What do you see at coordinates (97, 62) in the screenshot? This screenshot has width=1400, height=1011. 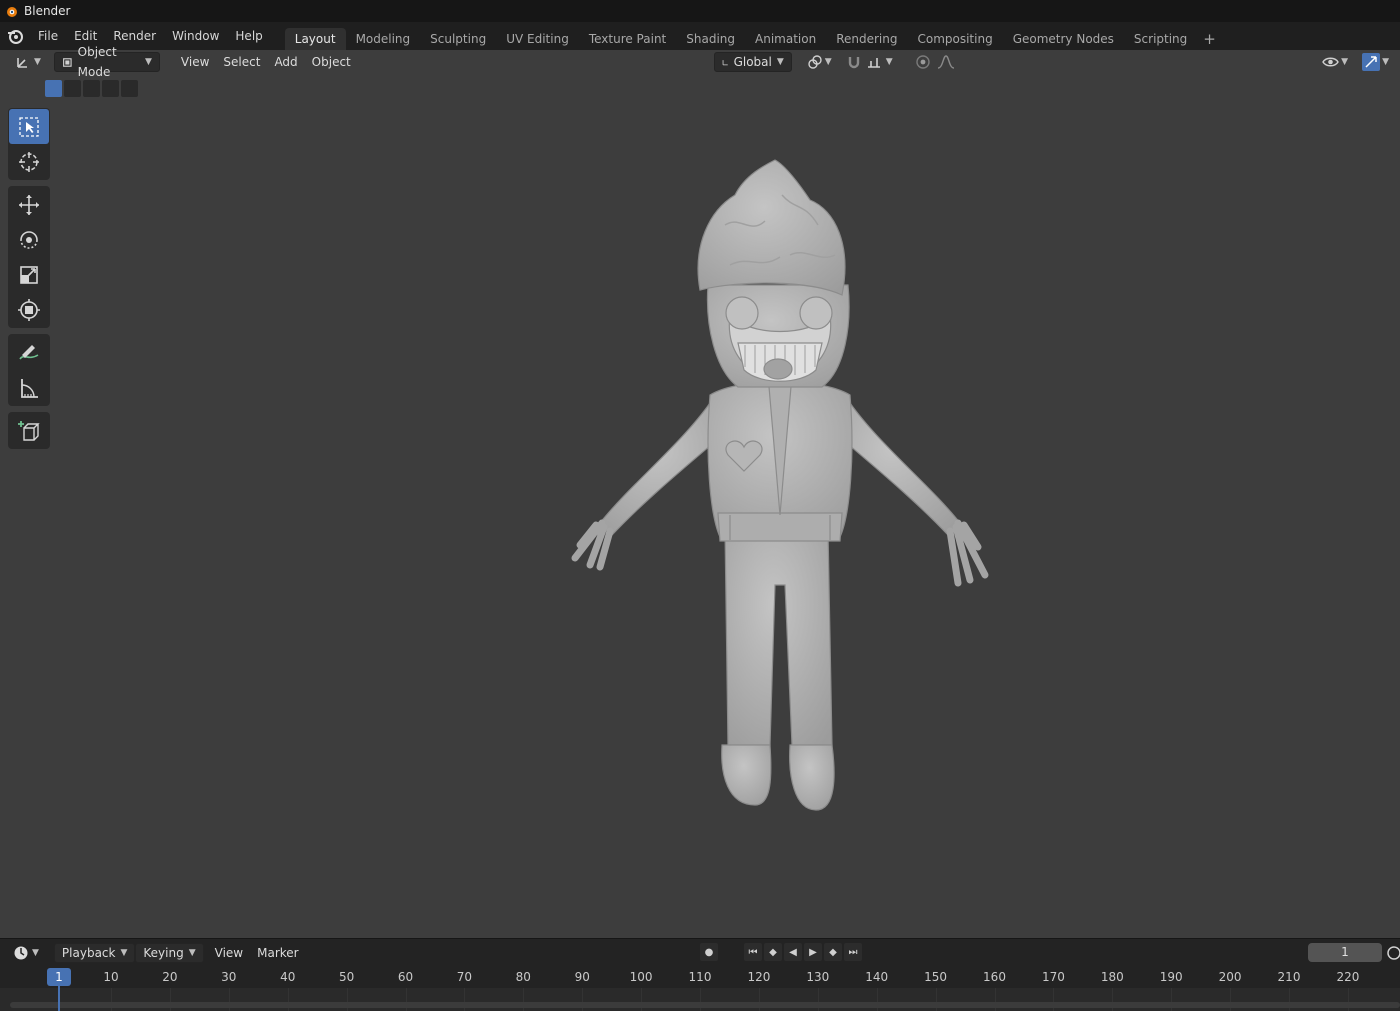 I see `mode-label: Object Mode` at bounding box center [97, 62].